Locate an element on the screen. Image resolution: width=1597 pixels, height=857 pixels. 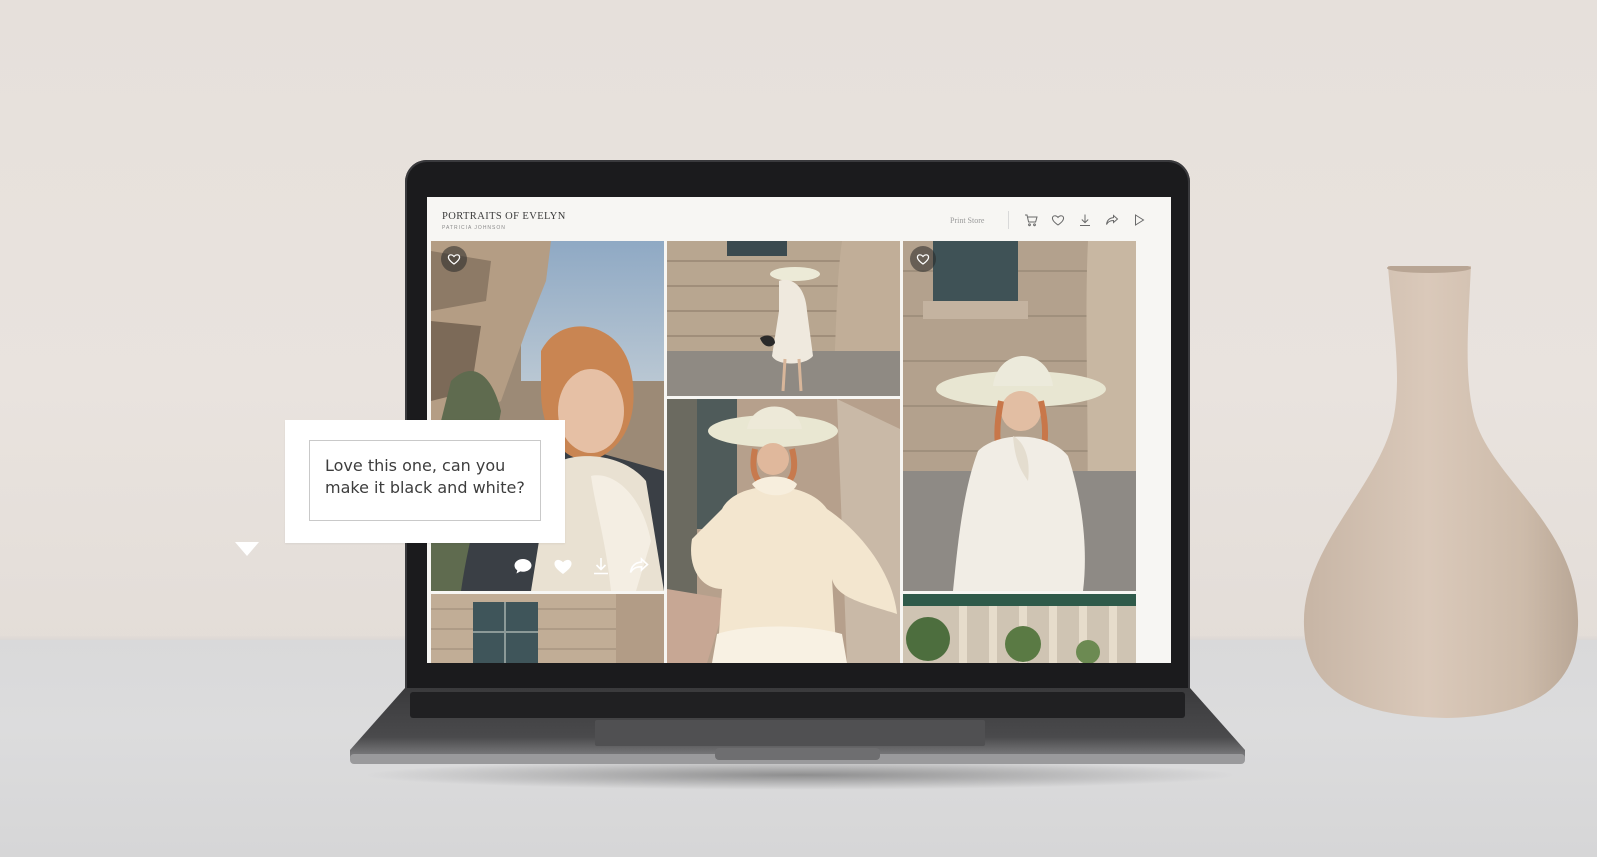
cart-icon is located at coordinates (1031, 220).